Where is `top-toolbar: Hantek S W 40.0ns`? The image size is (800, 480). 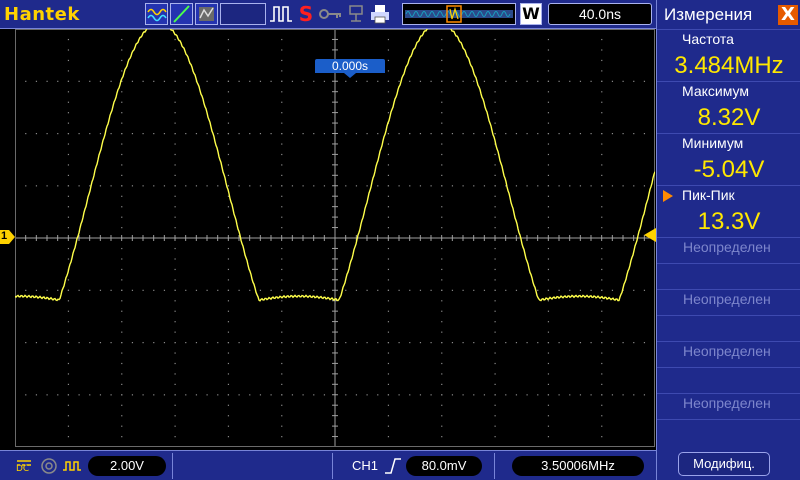 top-toolbar: Hantek S W 40.0ns is located at coordinates (328, 14).